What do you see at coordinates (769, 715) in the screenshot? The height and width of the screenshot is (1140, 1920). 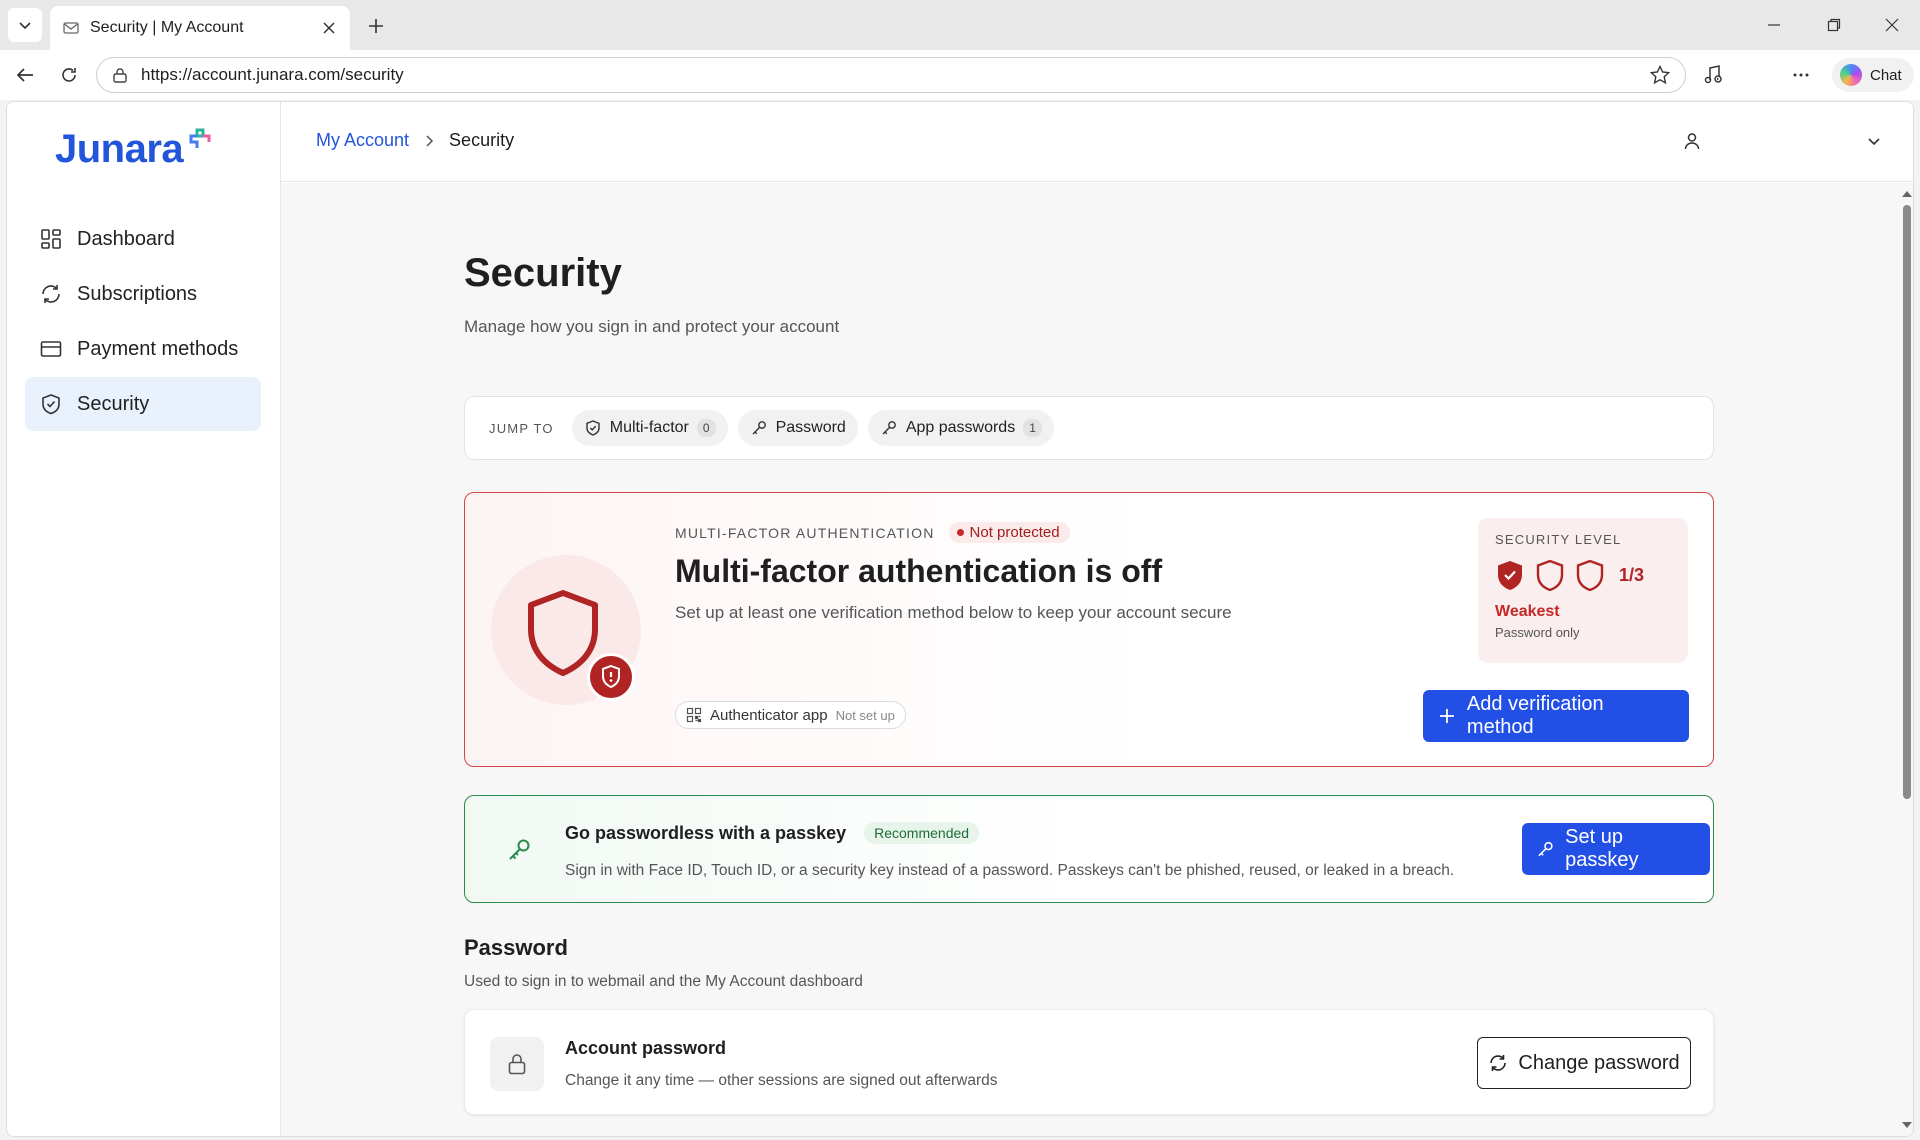 I see `authenticator-app-label: Authenticator app` at bounding box center [769, 715].